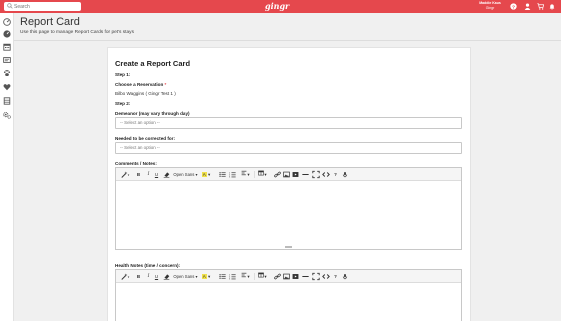 The width and height of the screenshot is (561, 321). What do you see at coordinates (288, 148) in the screenshot?
I see `corrected-for-select: -- Select an option --` at bounding box center [288, 148].